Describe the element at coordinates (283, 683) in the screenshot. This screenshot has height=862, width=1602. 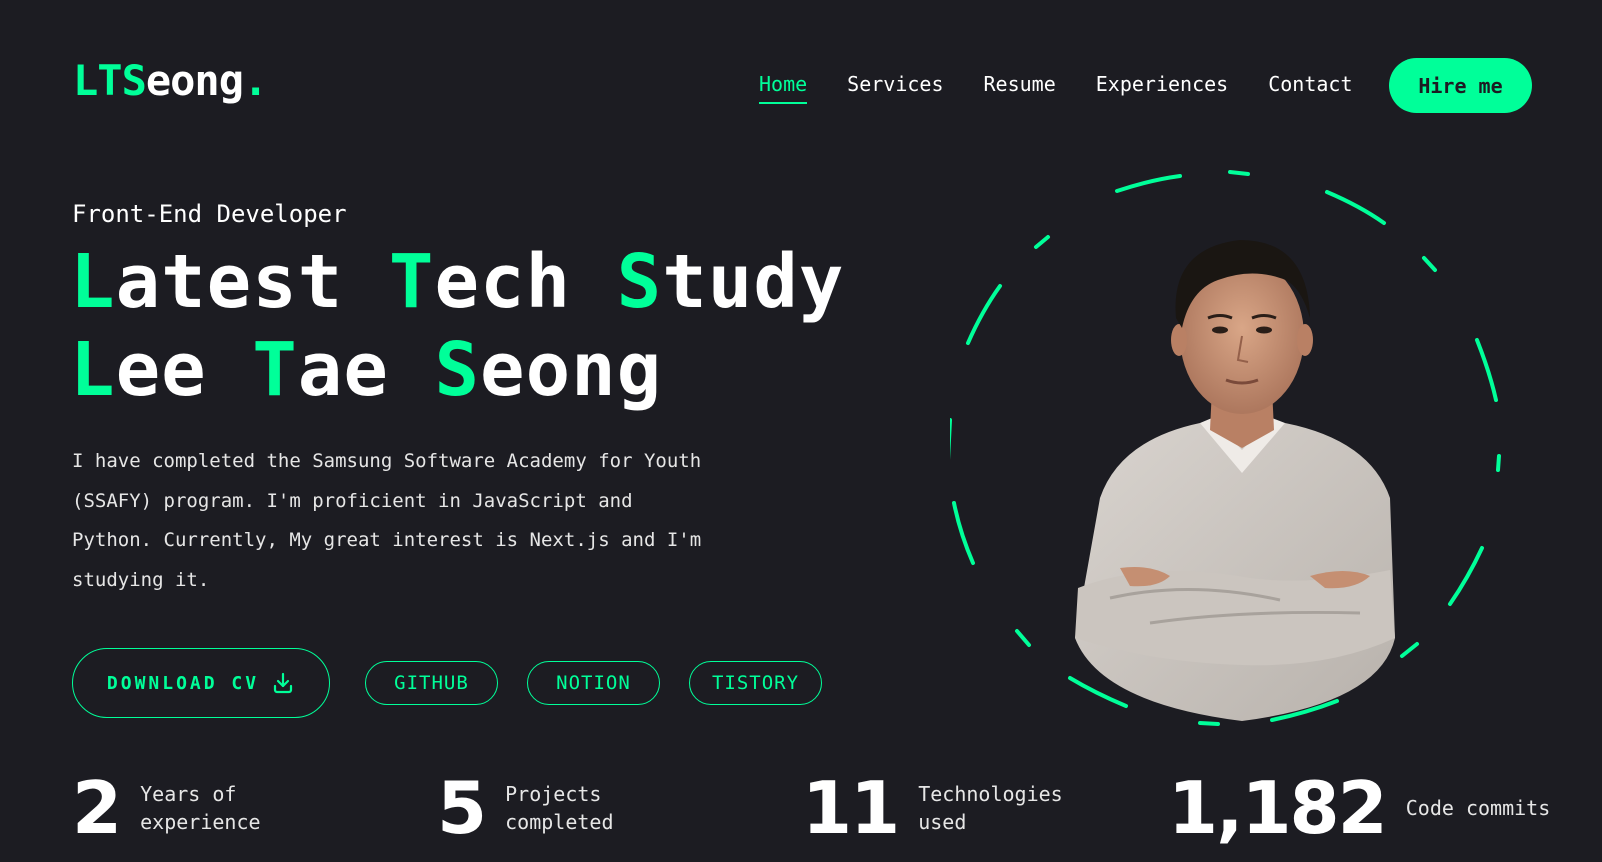
I see `download-icon` at that location.